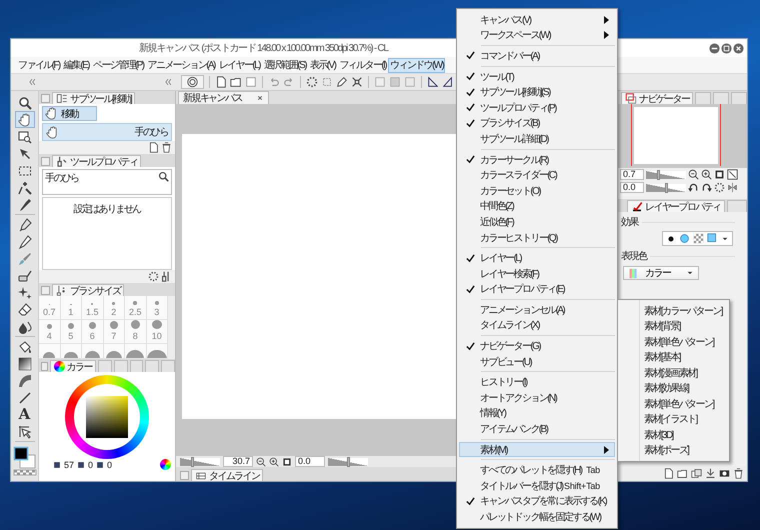 The height and width of the screenshot is (530, 760). Describe the element at coordinates (671, 239) in the screenshot. I see `dot-icon` at that location.